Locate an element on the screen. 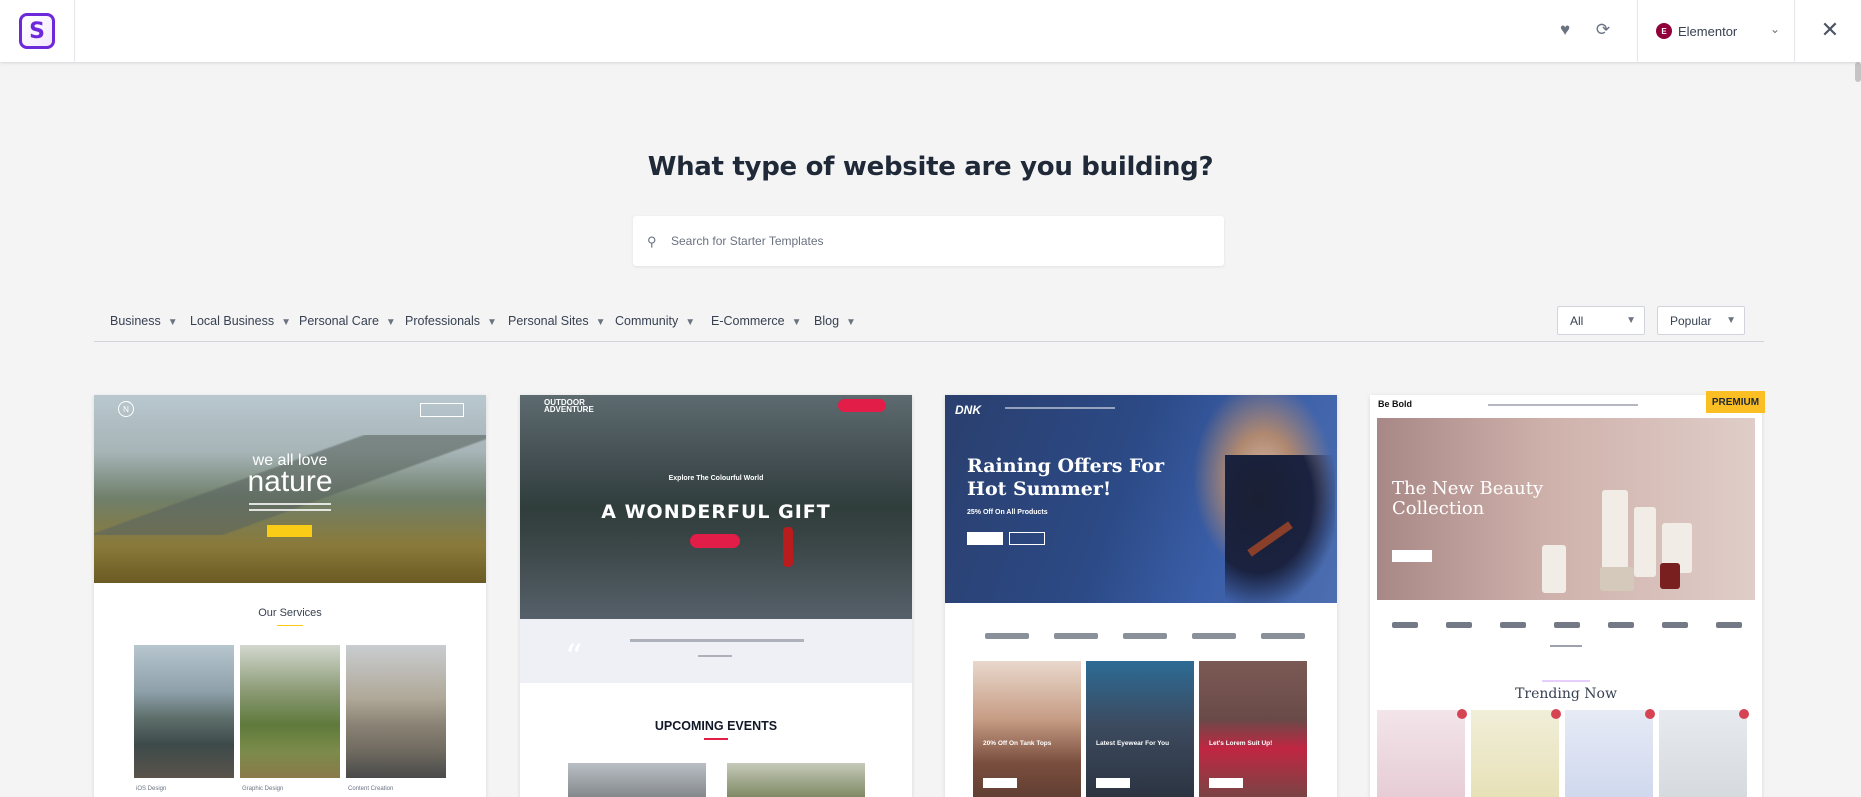 The height and width of the screenshot is (797, 1861). category-e-commerce: E-Commerce ▼ is located at coordinates (756, 321).